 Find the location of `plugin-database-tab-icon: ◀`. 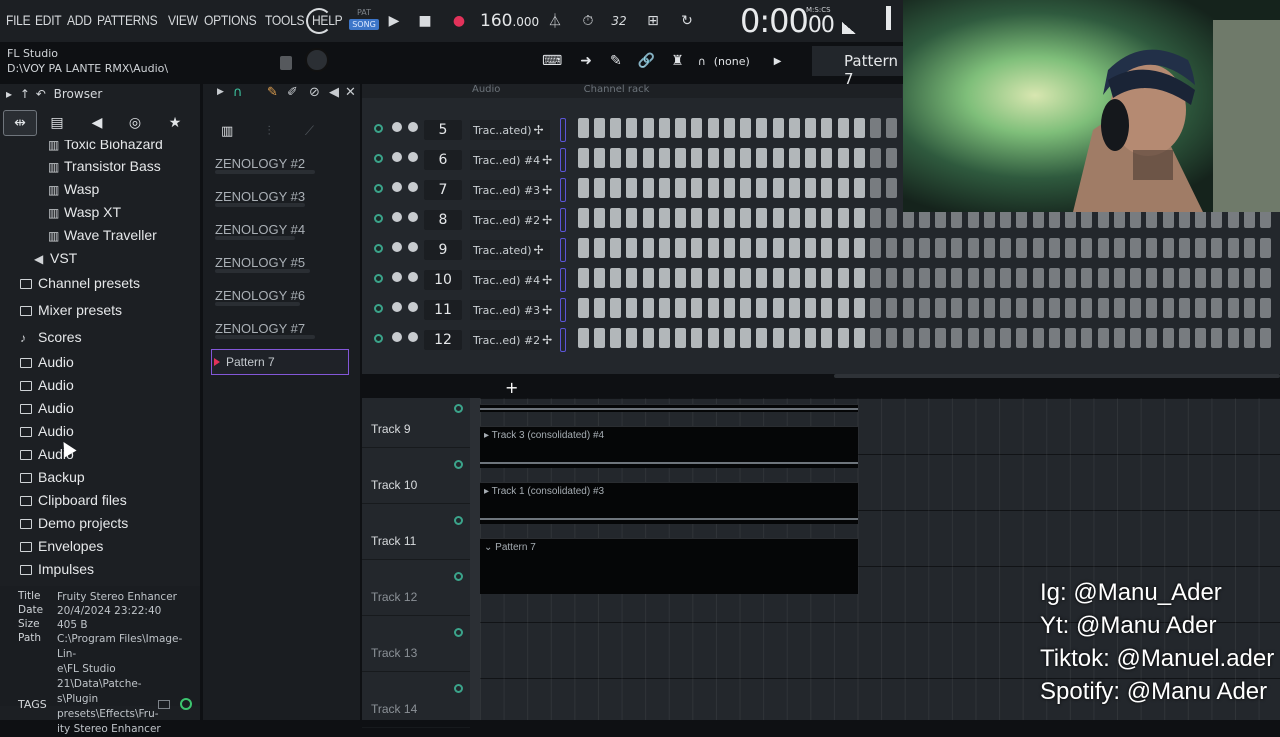

plugin-database-tab-icon: ◀ is located at coordinates (97, 123).